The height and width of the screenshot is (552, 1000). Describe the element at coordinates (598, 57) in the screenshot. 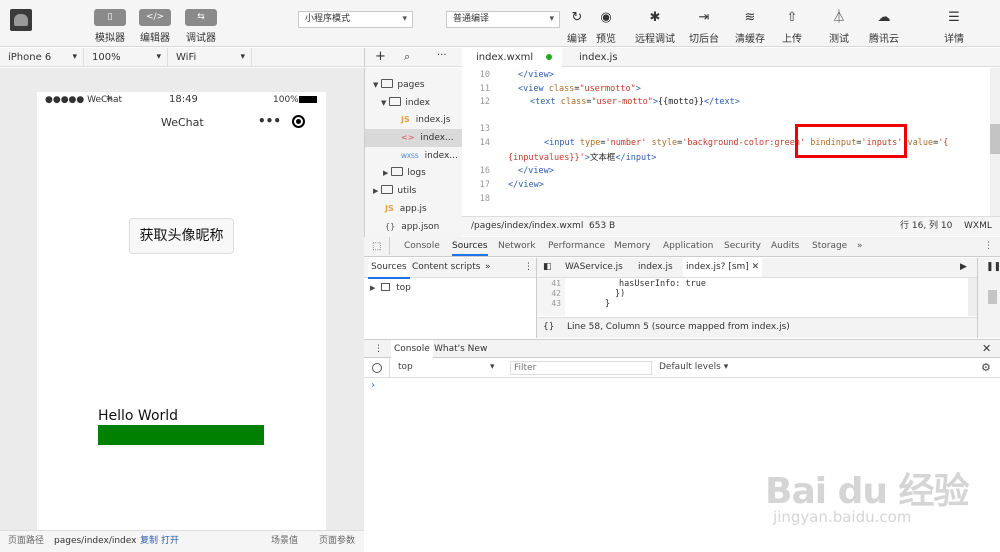

I see `tab-index-js: index.js` at that location.